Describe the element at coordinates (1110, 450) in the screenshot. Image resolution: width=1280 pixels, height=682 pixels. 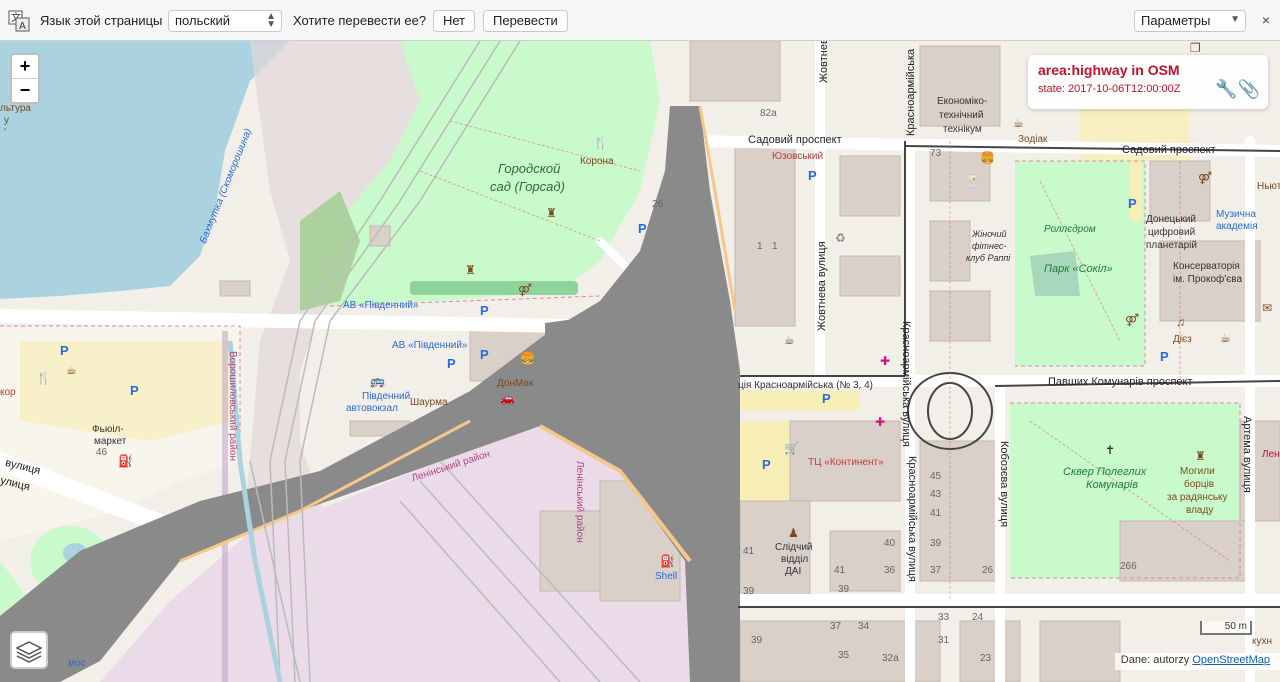
I see `church-icon: ✝` at that location.